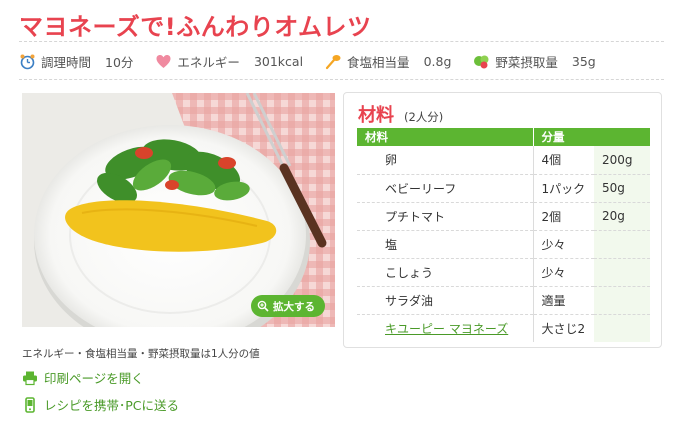  Describe the element at coordinates (66, 62) in the screenshot. I see `stat-label: 調理時間` at that location.